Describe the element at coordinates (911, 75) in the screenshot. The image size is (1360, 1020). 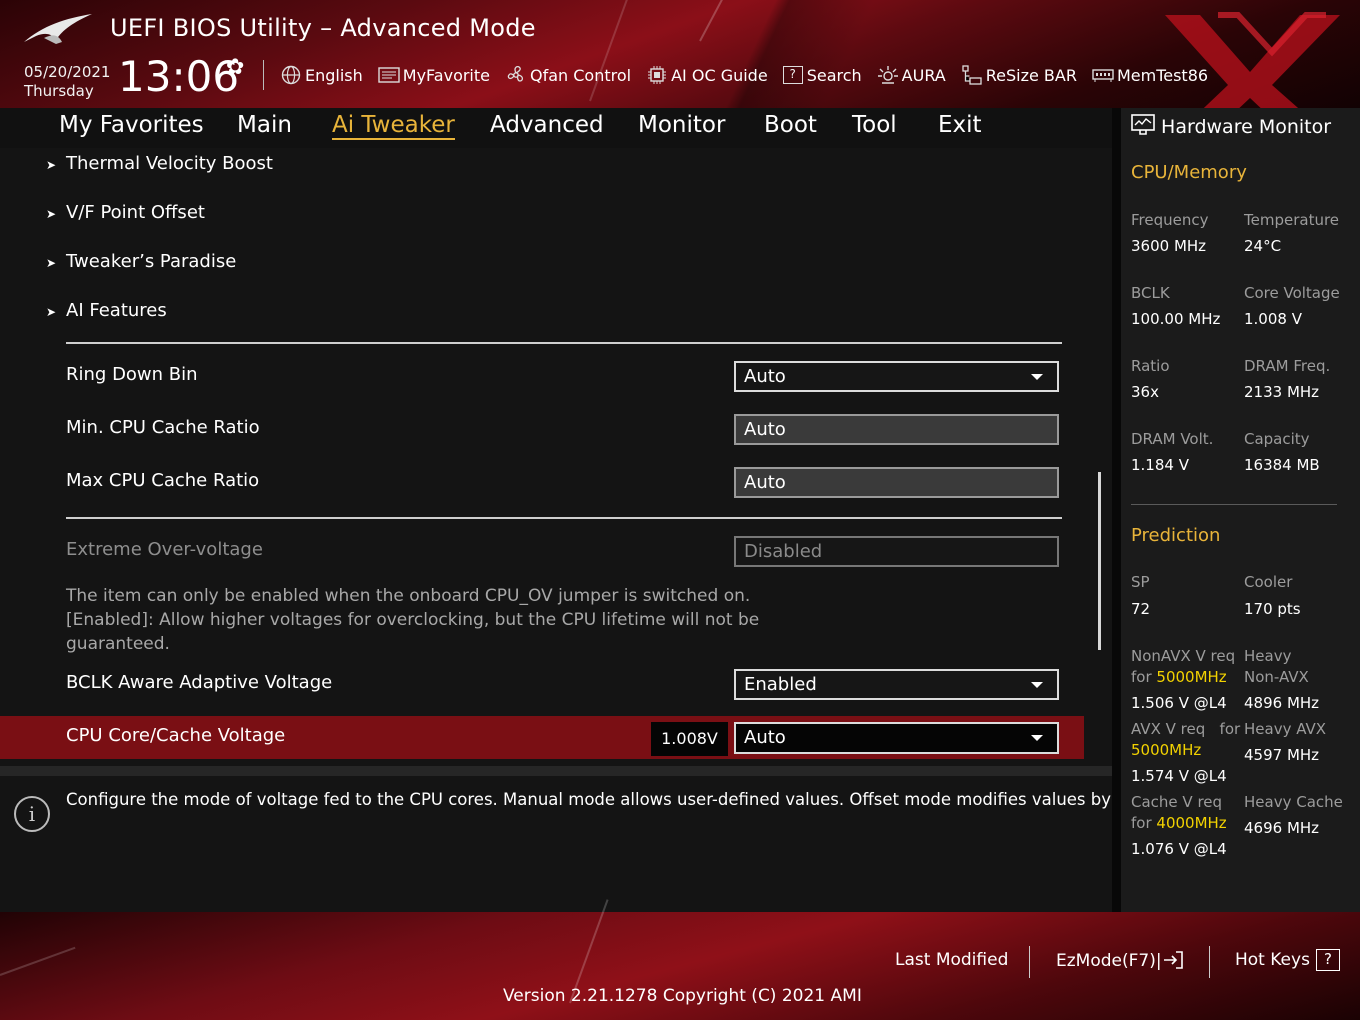
I see `aura-button: AURA` at that location.